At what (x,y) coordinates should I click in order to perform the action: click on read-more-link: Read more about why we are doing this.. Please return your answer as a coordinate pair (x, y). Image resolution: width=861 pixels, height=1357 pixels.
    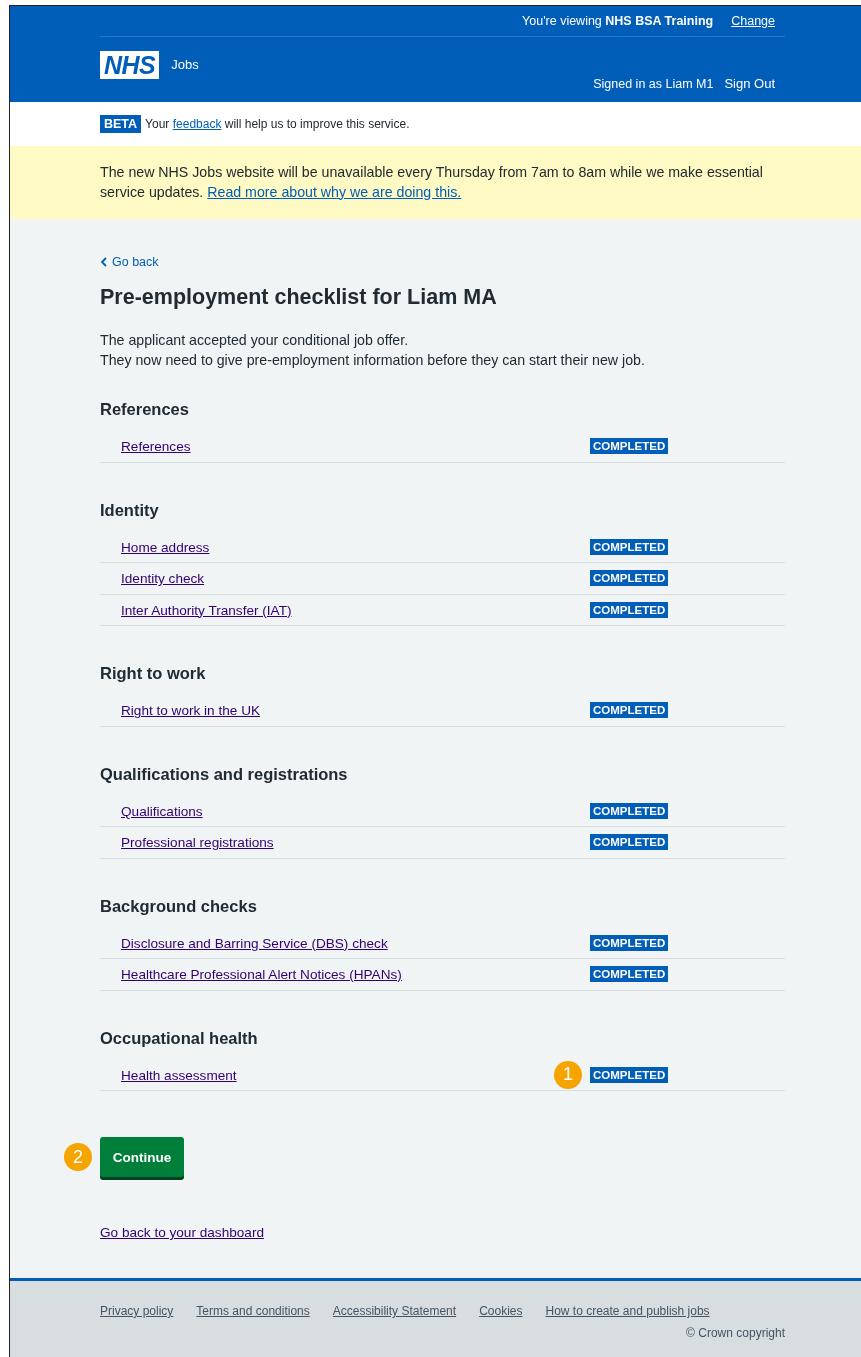
    Looking at the image, I should click on (334, 191).